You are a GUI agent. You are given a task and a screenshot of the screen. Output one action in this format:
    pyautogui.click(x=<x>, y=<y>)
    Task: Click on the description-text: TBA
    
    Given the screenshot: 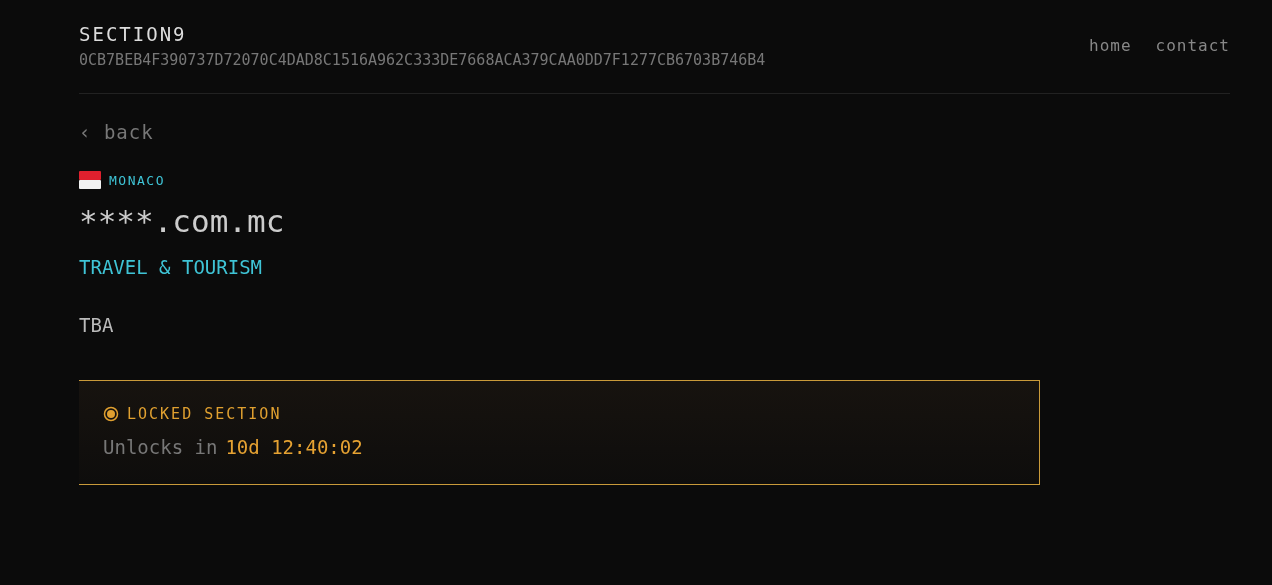 What is the action you would take?
    pyautogui.click(x=97, y=325)
    